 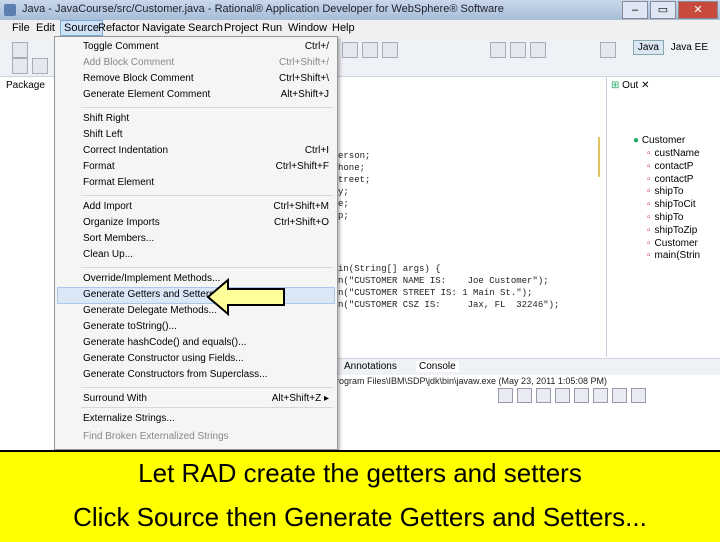 I want to click on console-toolbar, so click(x=572, y=395).